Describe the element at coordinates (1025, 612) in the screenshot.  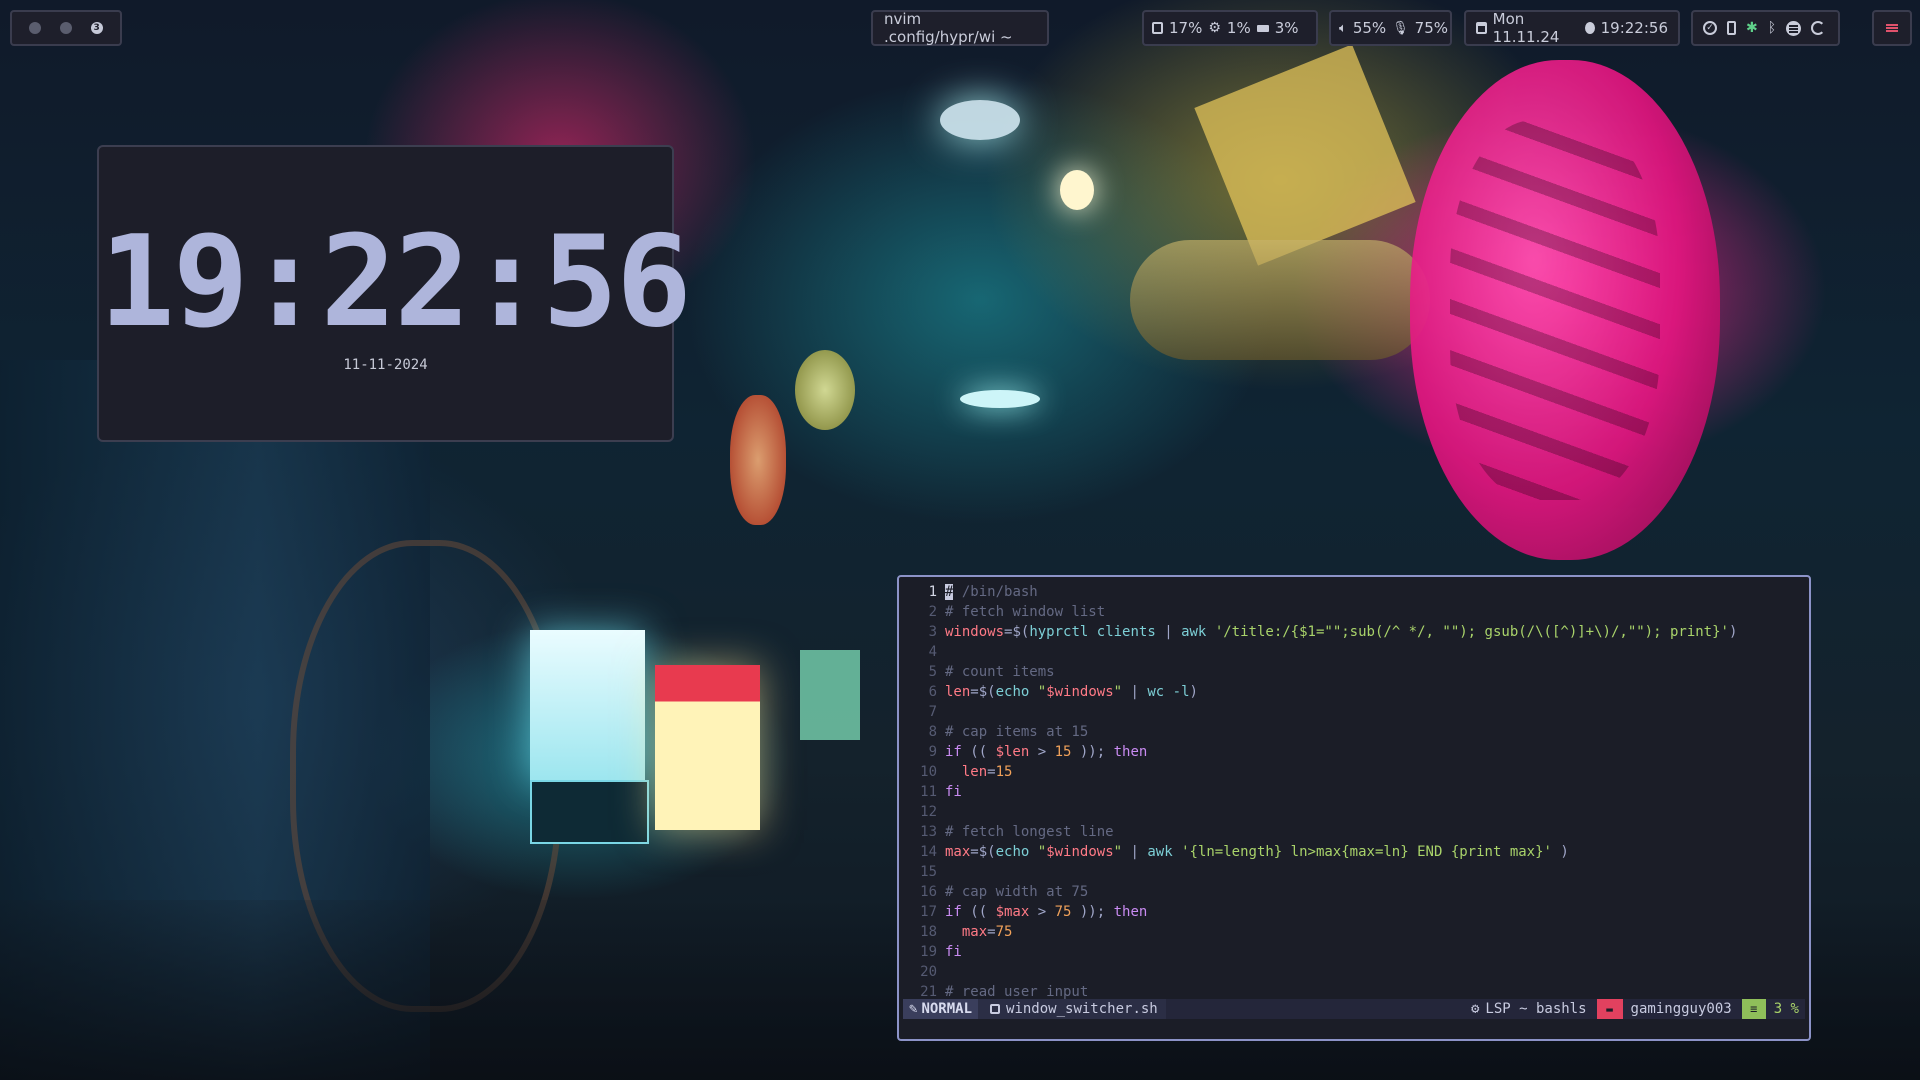
I see `line-text: # fetch window list` at that location.